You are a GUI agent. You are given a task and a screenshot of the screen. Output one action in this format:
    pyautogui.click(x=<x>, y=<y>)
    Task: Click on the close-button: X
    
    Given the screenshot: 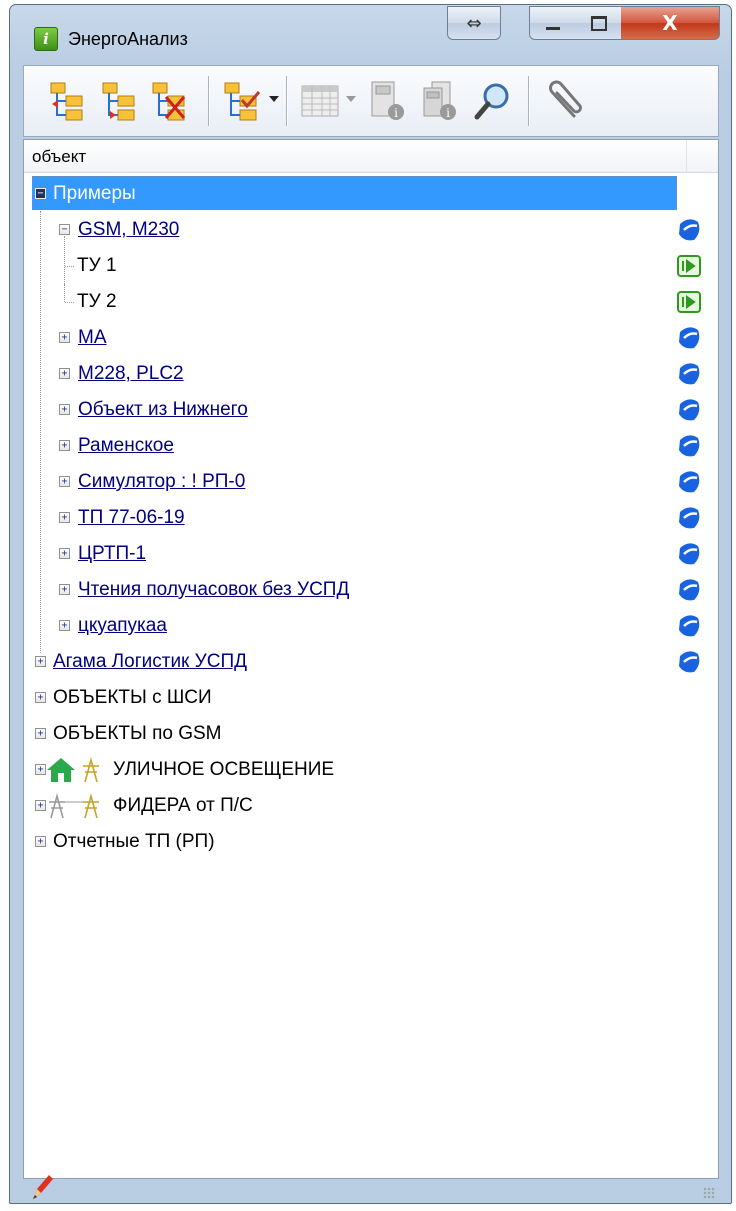 What is the action you would take?
    pyautogui.click(x=670, y=23)
    